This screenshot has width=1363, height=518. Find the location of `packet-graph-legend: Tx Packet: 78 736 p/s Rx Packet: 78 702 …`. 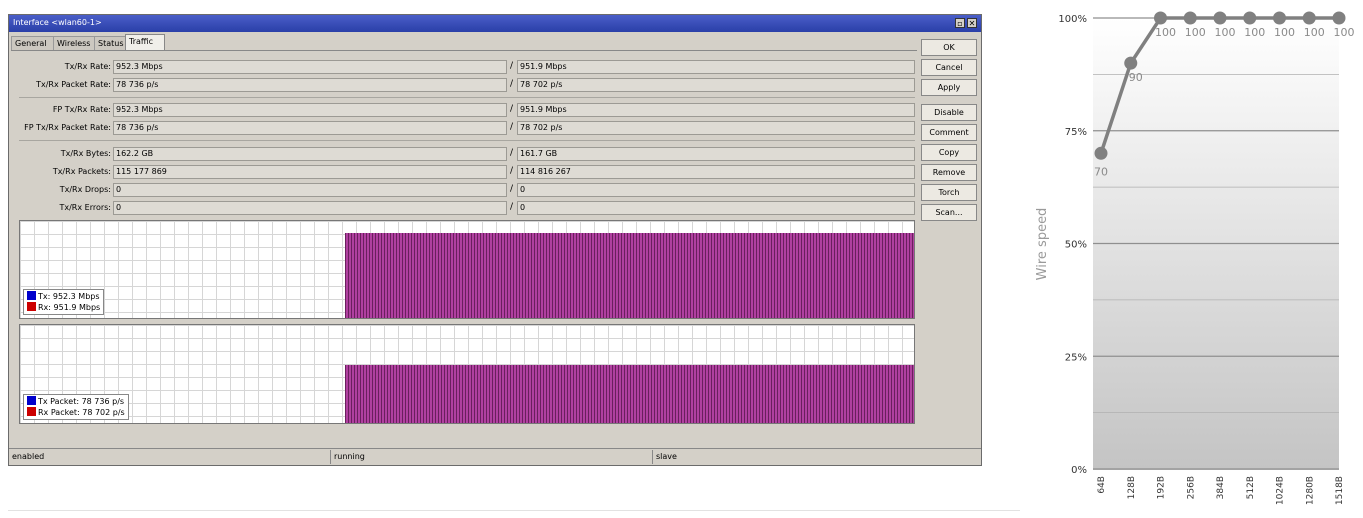

packet-graph-legend: Tx Packet: 78 736 p/s Rx Packet: 78 702 … is located at coordinates (76, 407).